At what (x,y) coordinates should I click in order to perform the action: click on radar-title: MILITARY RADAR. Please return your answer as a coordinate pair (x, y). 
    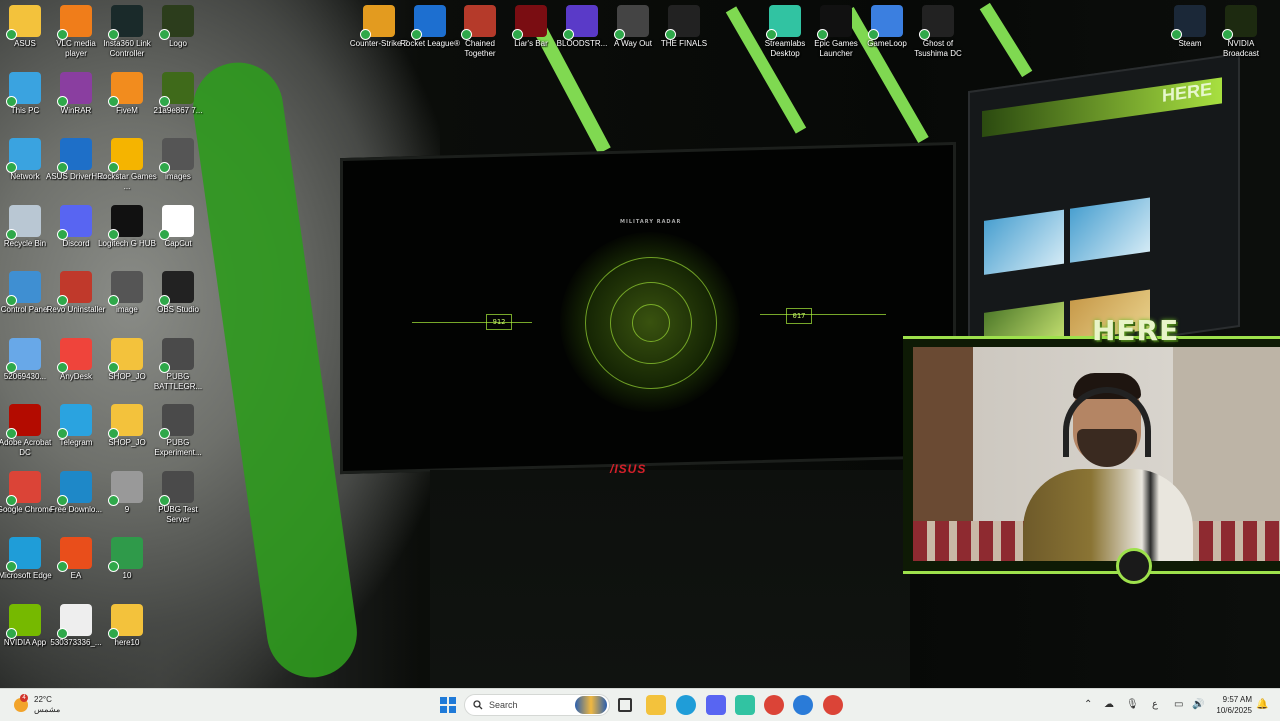
    Looking at the image, I should click on (651, 222).